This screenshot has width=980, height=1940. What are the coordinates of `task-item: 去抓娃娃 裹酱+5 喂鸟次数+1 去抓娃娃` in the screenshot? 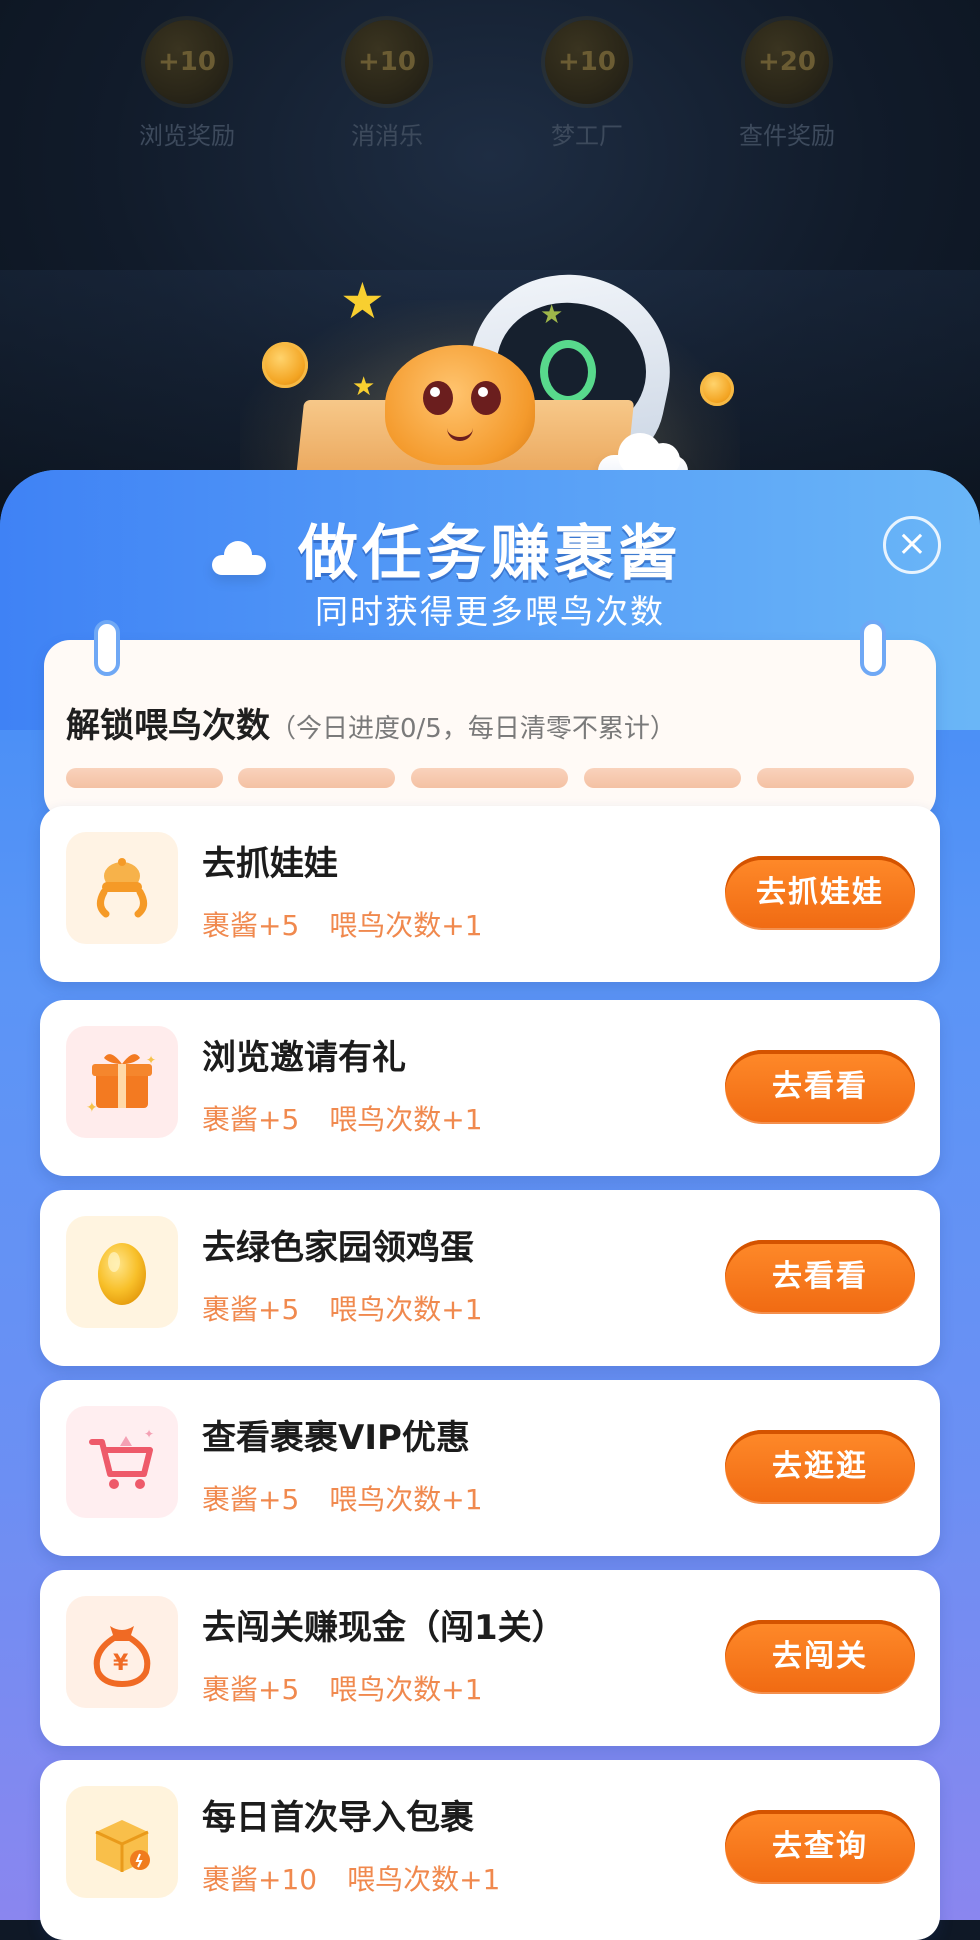 It's located at (490, 894).